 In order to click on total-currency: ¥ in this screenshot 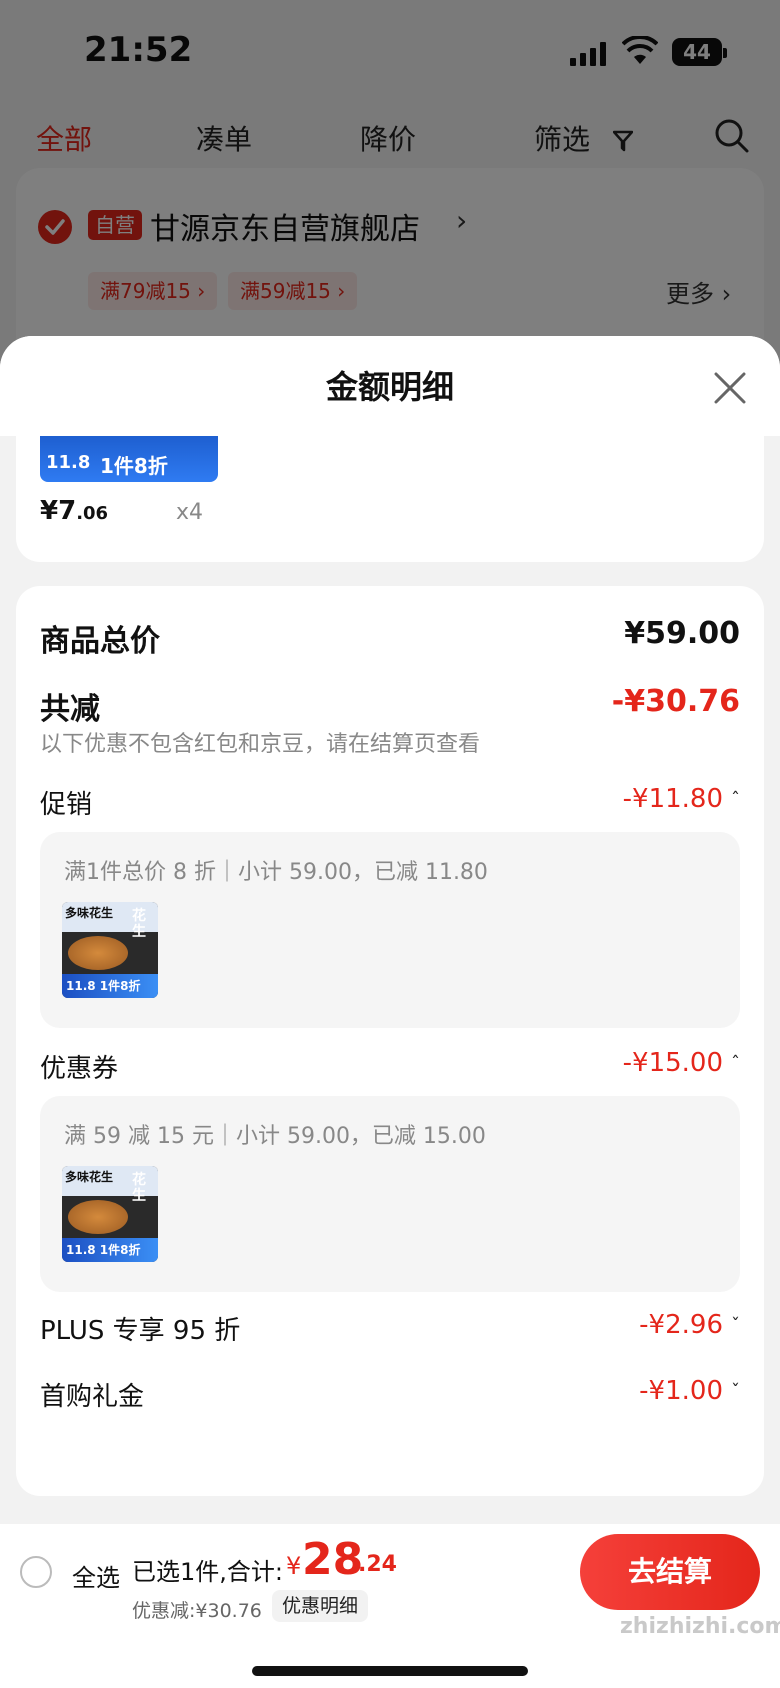, I will do `click(294, 1566)`.